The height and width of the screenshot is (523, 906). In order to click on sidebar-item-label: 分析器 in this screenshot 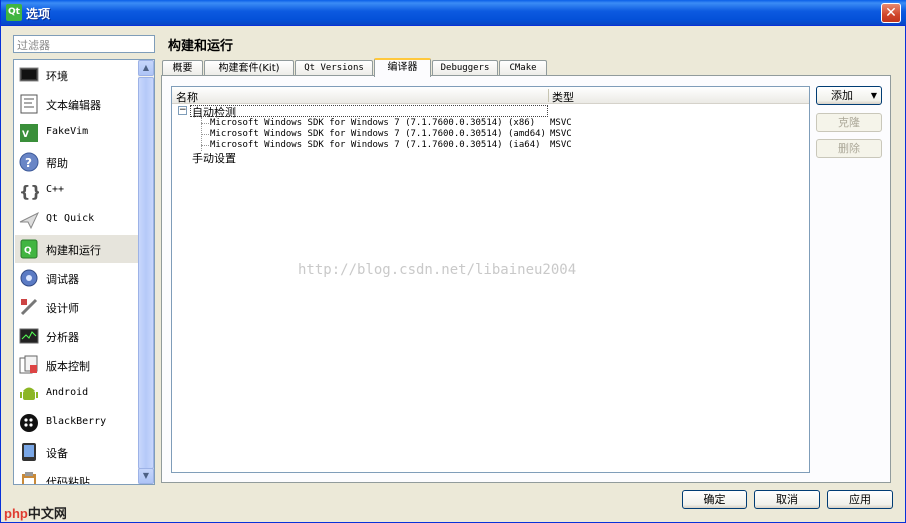, I will do `click(62, 337)`.